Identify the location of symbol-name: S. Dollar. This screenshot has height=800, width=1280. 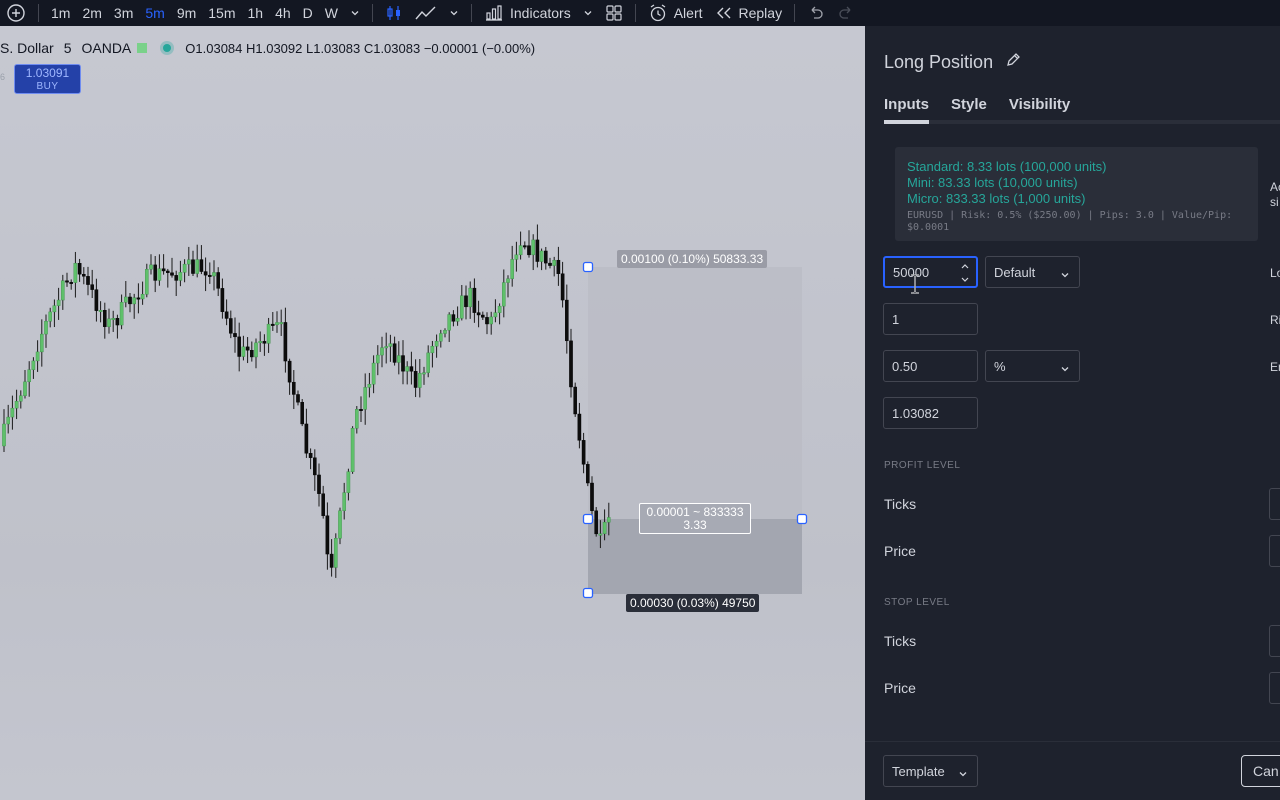
(27, 48).